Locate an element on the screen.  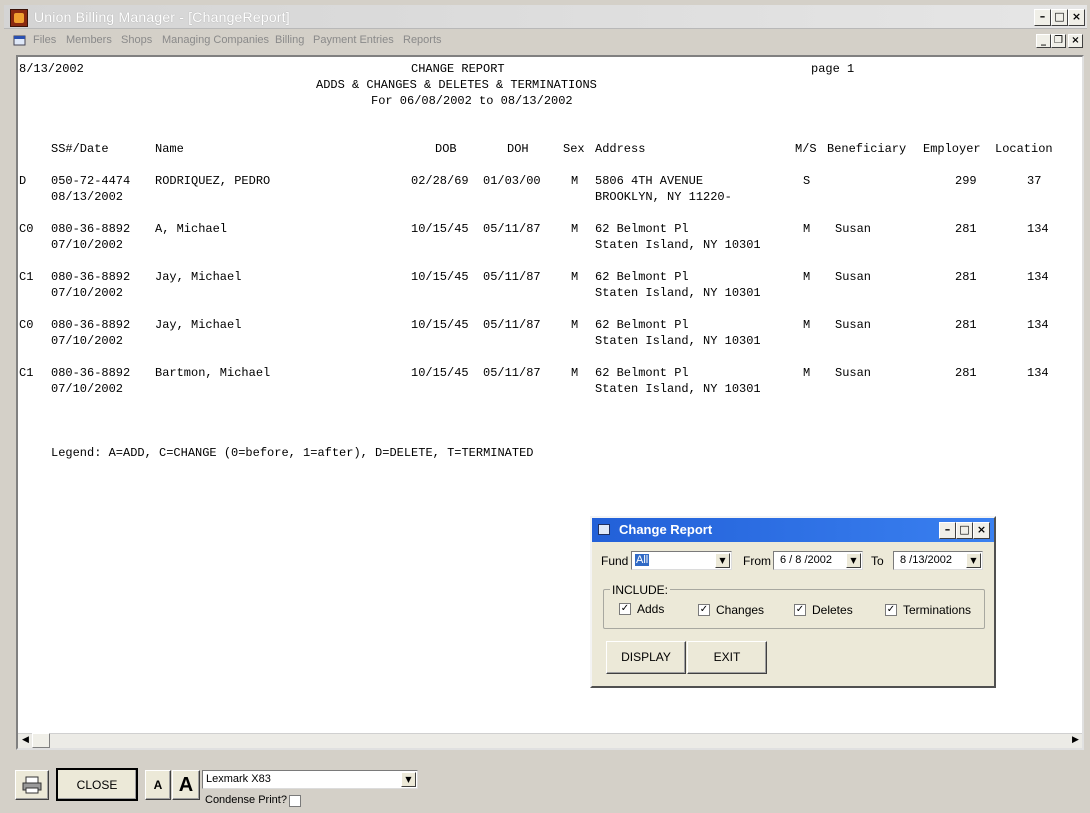
mdi-restore-button: ❐ is located at coordinates (1058, 41).